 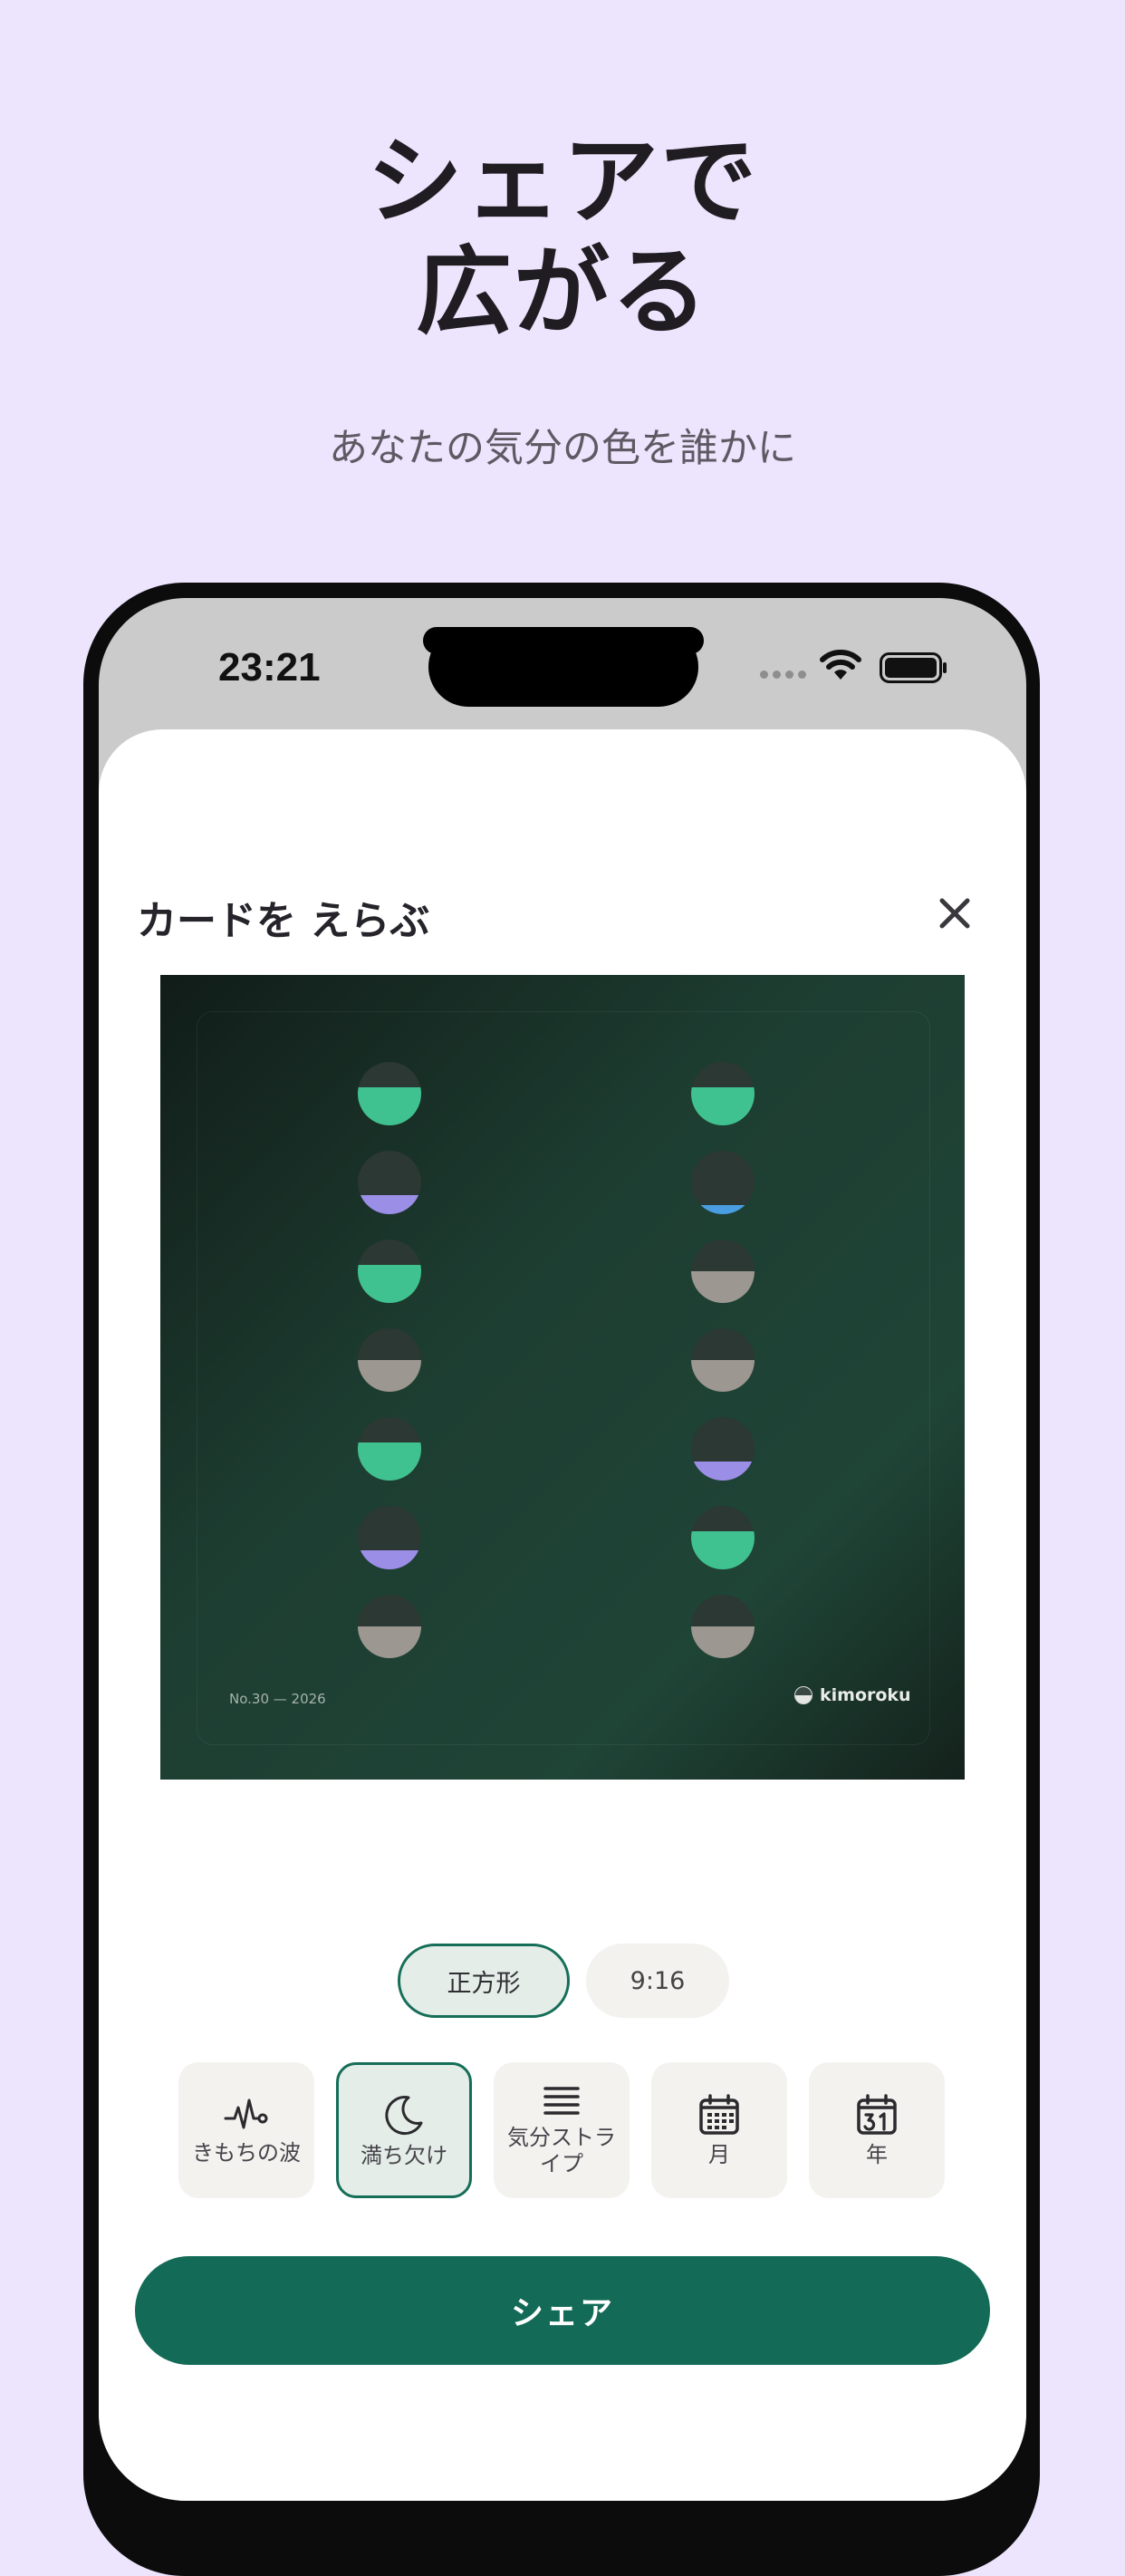 What do you see at coordinates (562, 2150) in the screenshot?
I see `style-stripes-label: 気分ストラ イプ` at bounding box center [562, 2150].